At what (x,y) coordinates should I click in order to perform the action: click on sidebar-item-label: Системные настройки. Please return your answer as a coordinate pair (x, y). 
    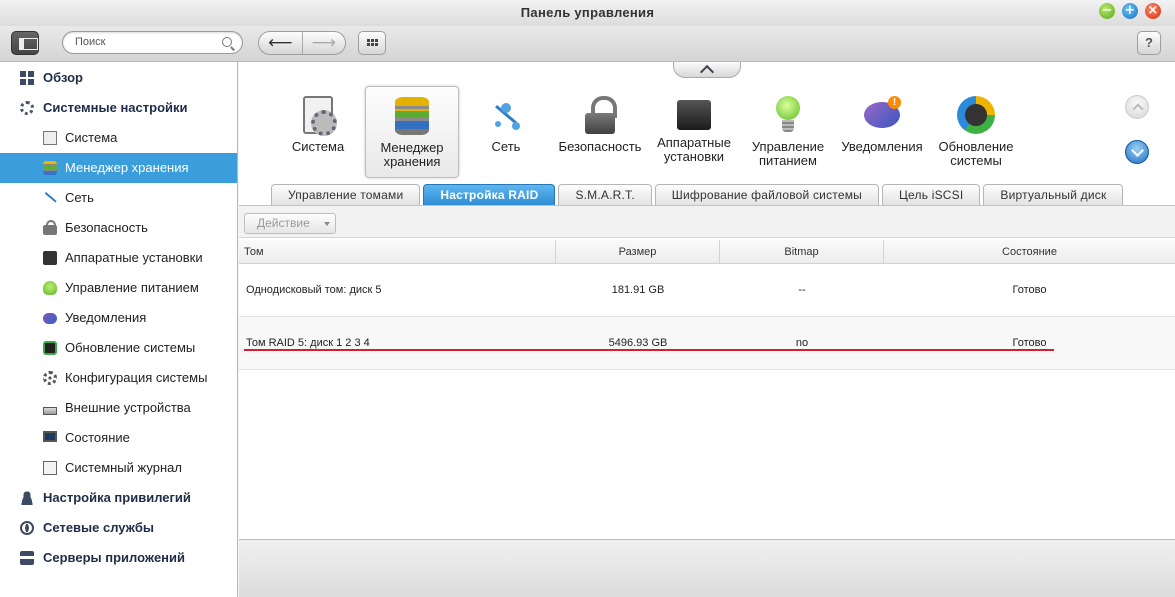
    Looking at the image, I should click on (115, 107).